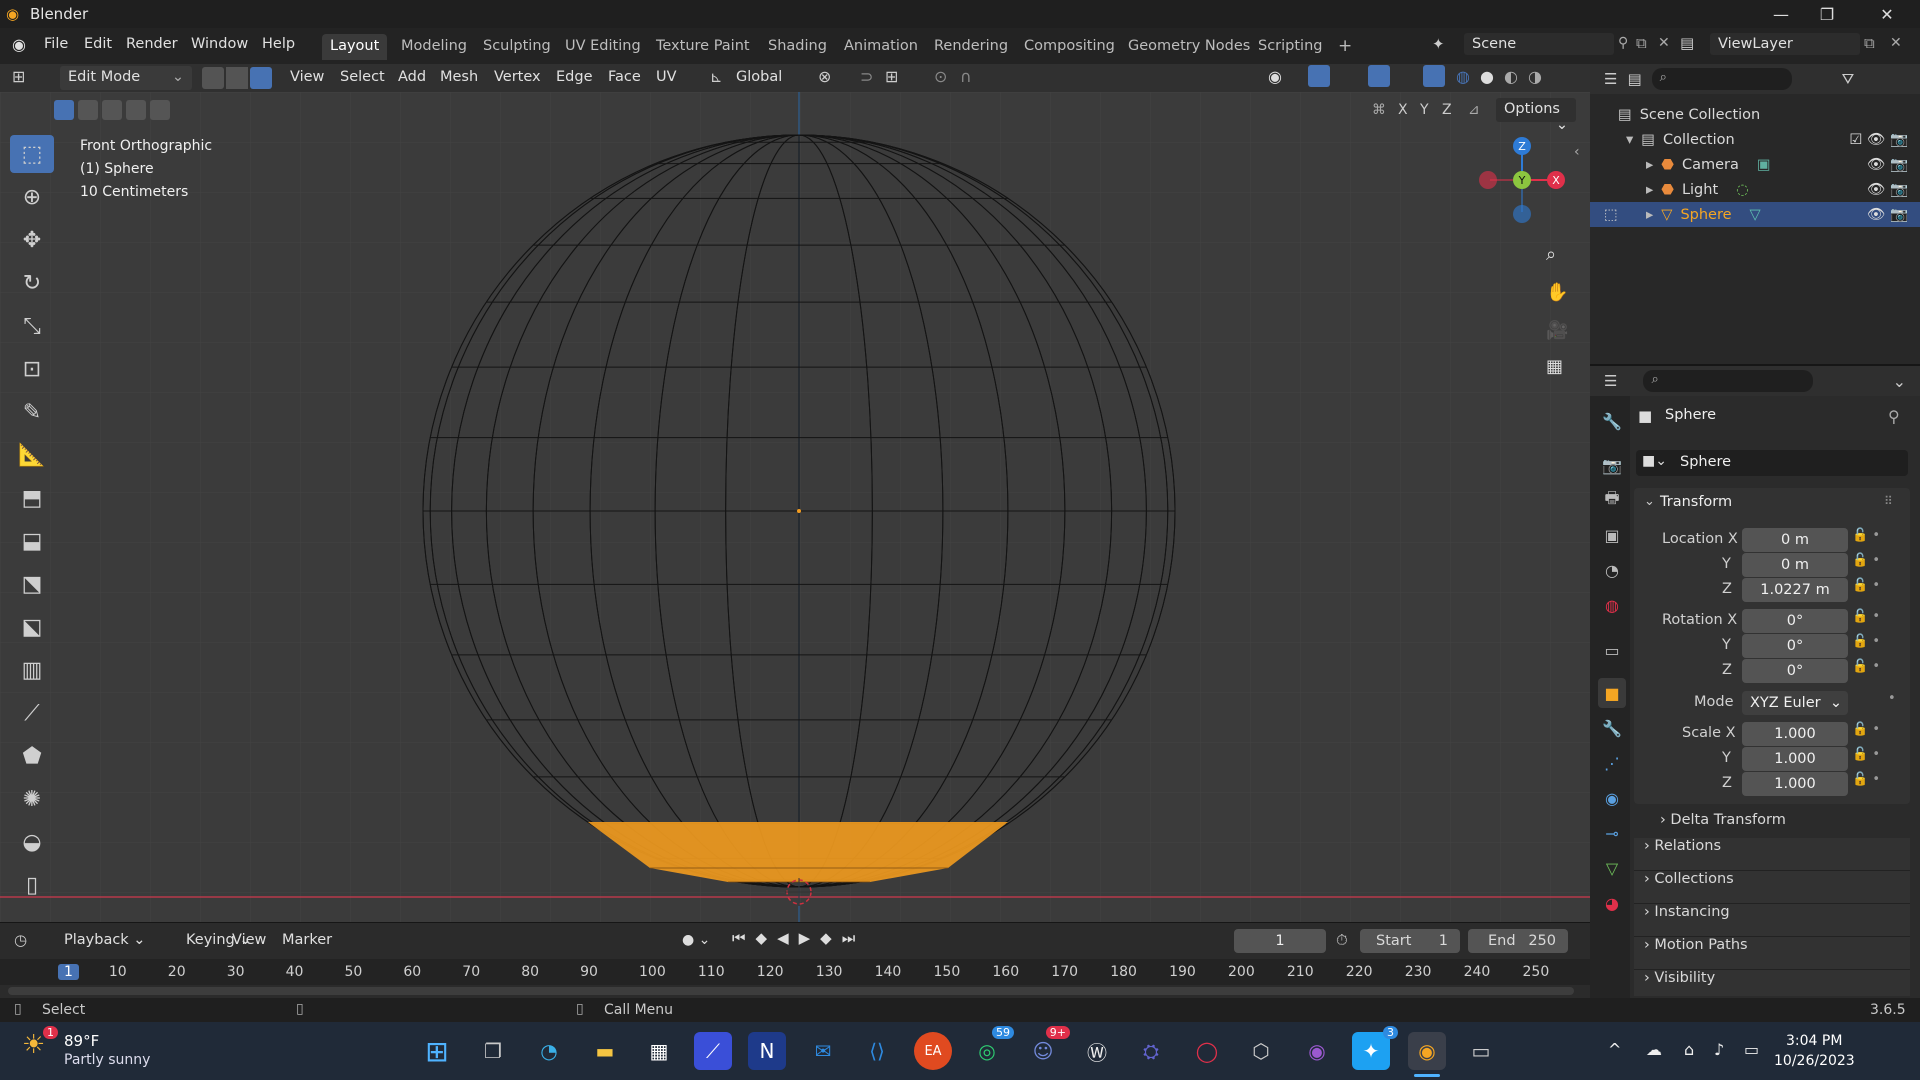  What do you see at coordinates (152, 44) in the screenshot?
I see `menu-render: Render` at bounding box center [152, 44].